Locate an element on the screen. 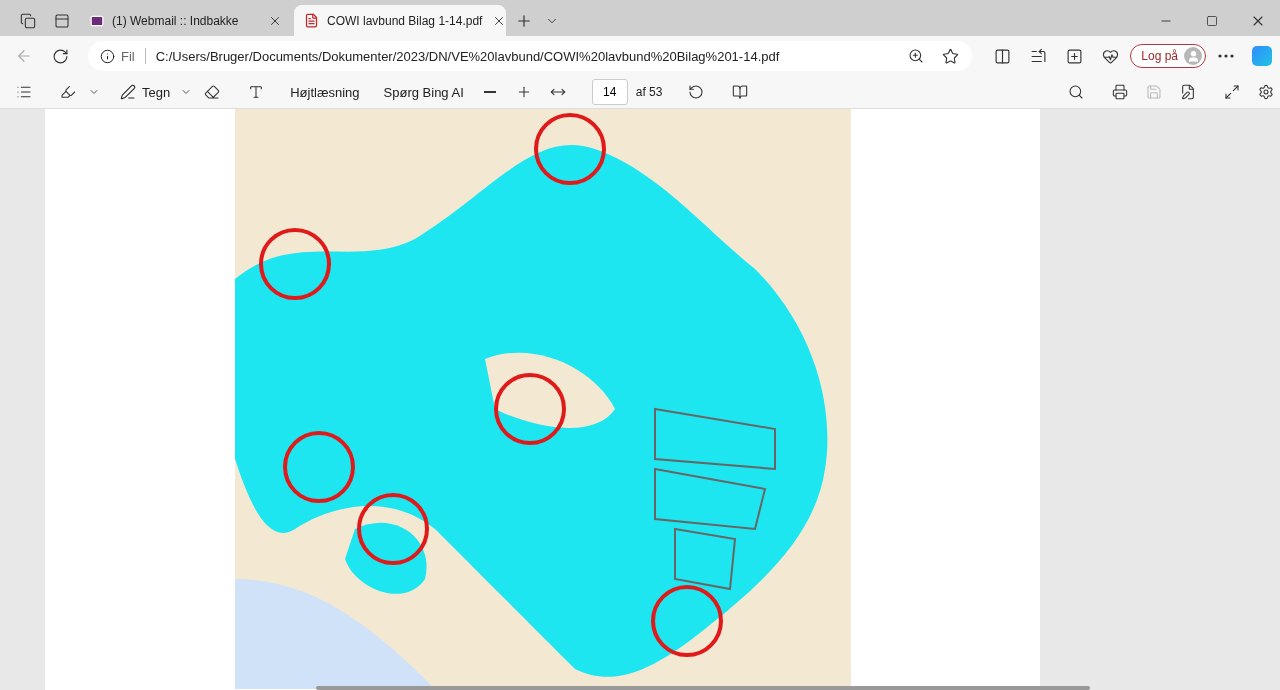 Image resolution: width=1280 pixels, height=690 pixels. tab-title: (1) Webmail :: Indbakke is located at coordinates (176, 20).